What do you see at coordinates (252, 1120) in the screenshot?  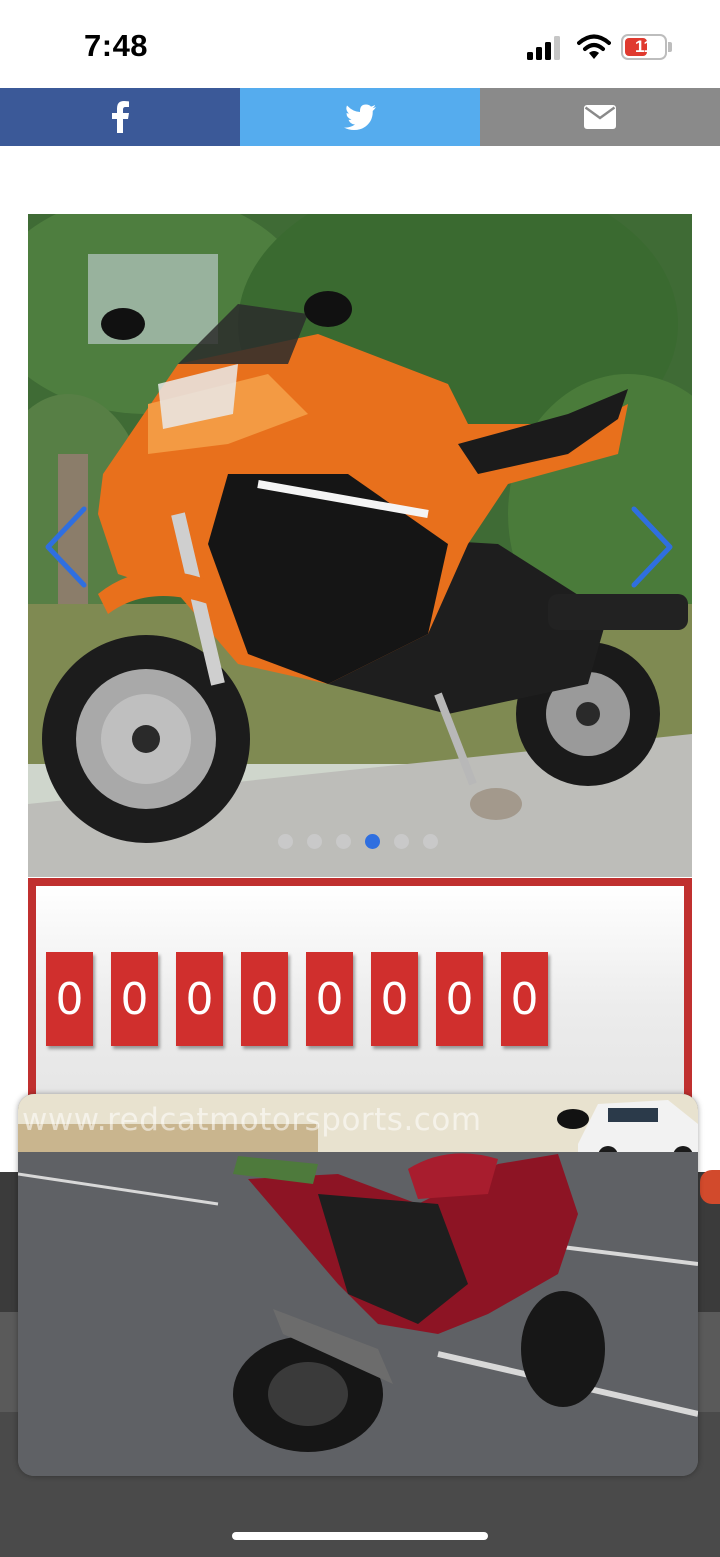 I see `photo-watermark: www.redcatmotorsports.com` at bounding box center [252, 1120].